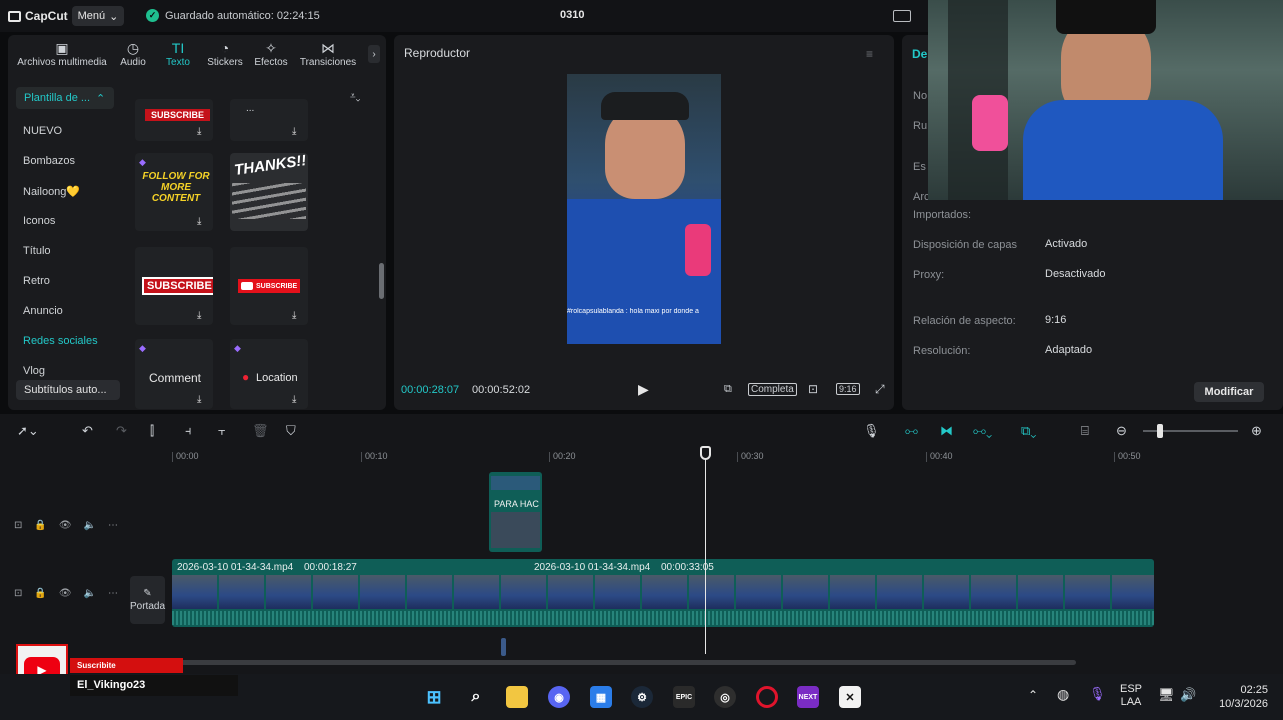 This screenshot has width=1283, height=720. I want to click on epic-games-icon: EPIC, so click(684, 697).